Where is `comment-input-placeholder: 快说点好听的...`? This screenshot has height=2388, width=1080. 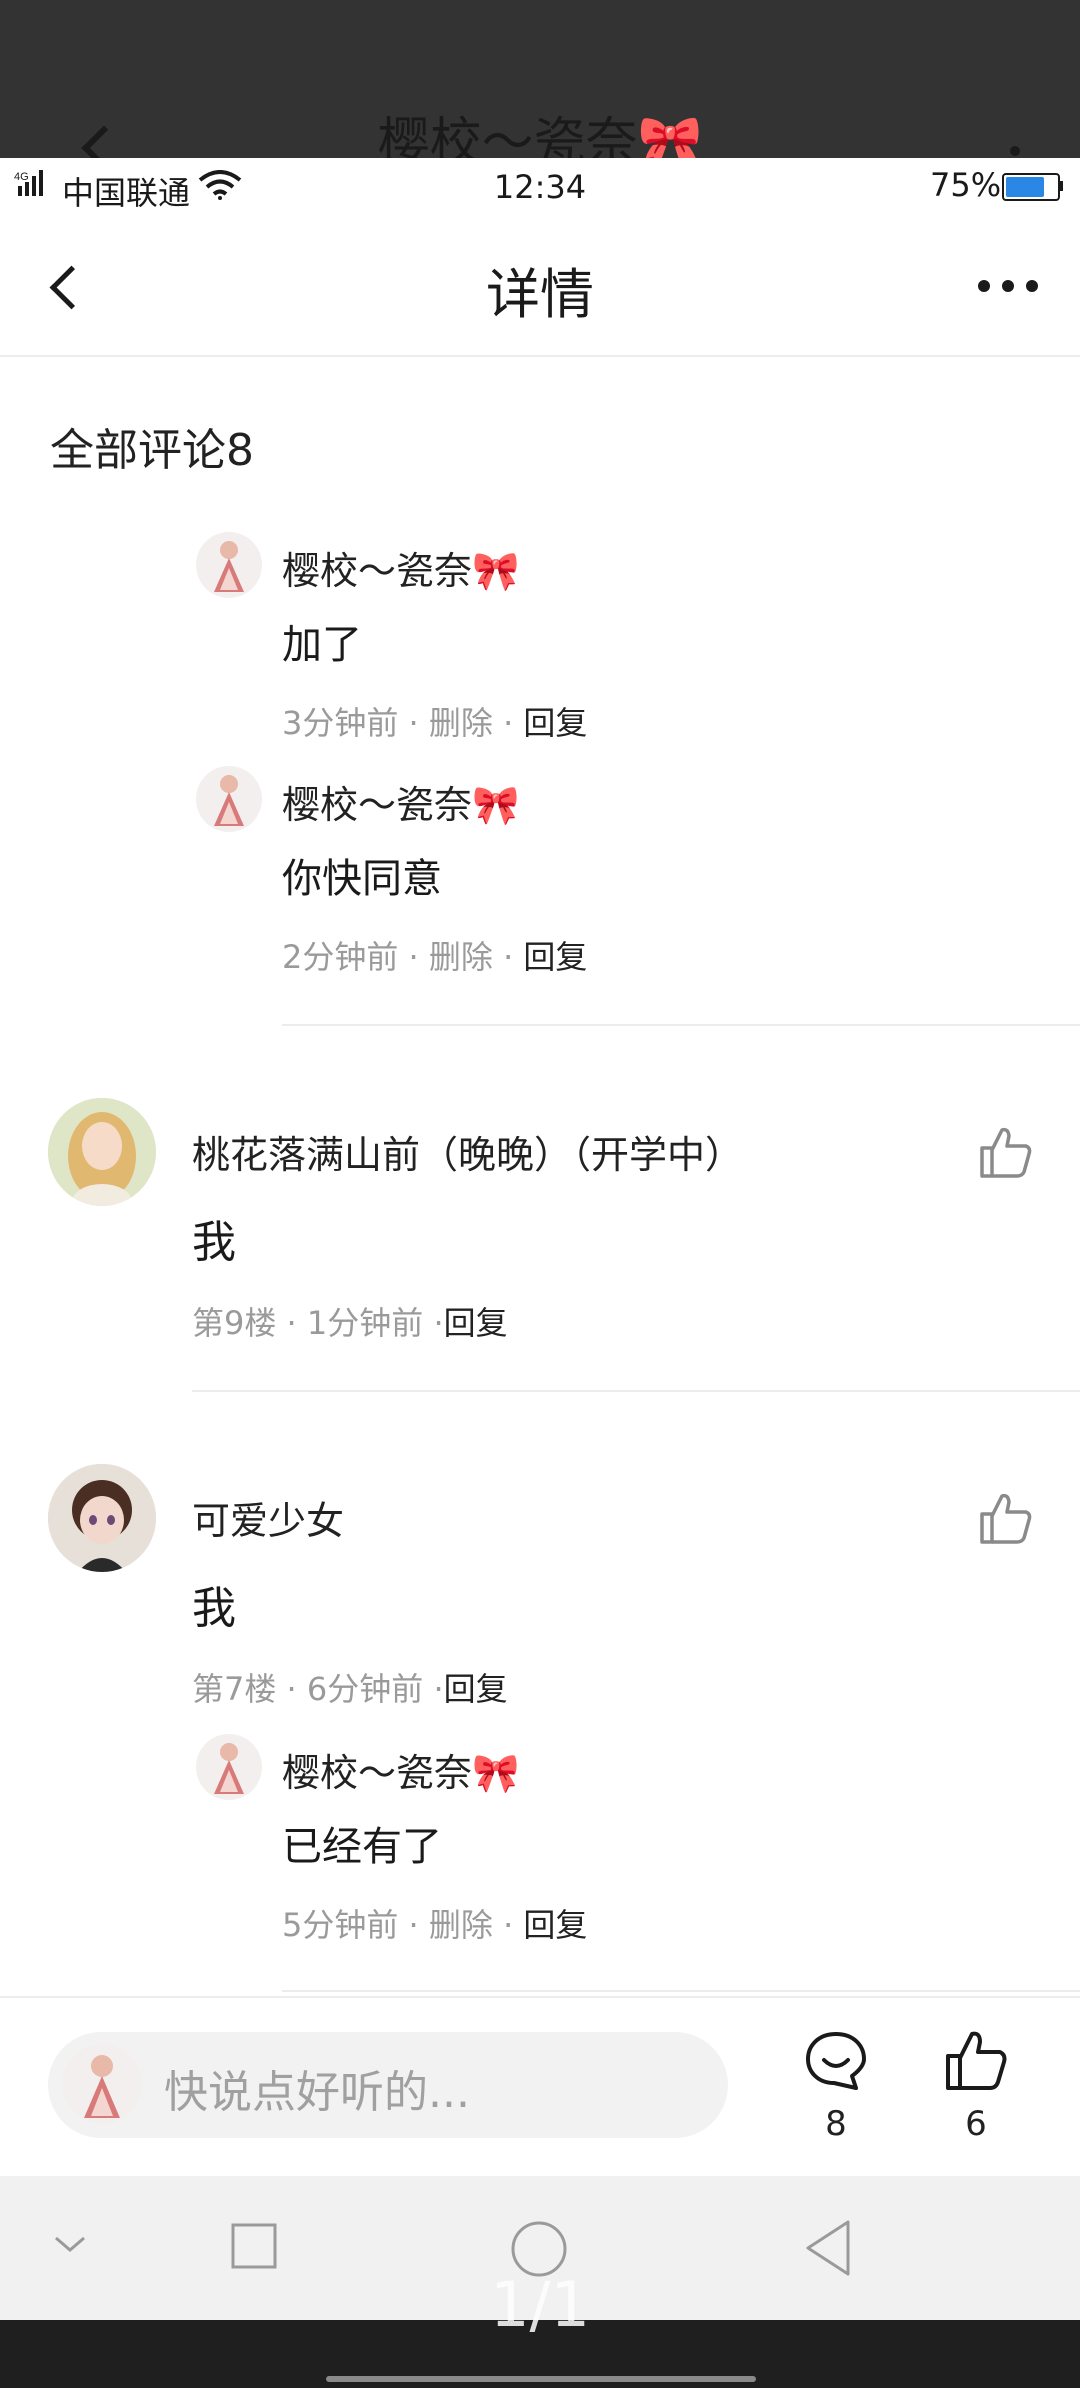 comment-input-placeholder: 快说点好听的... is located at coordinates (317, 2088).